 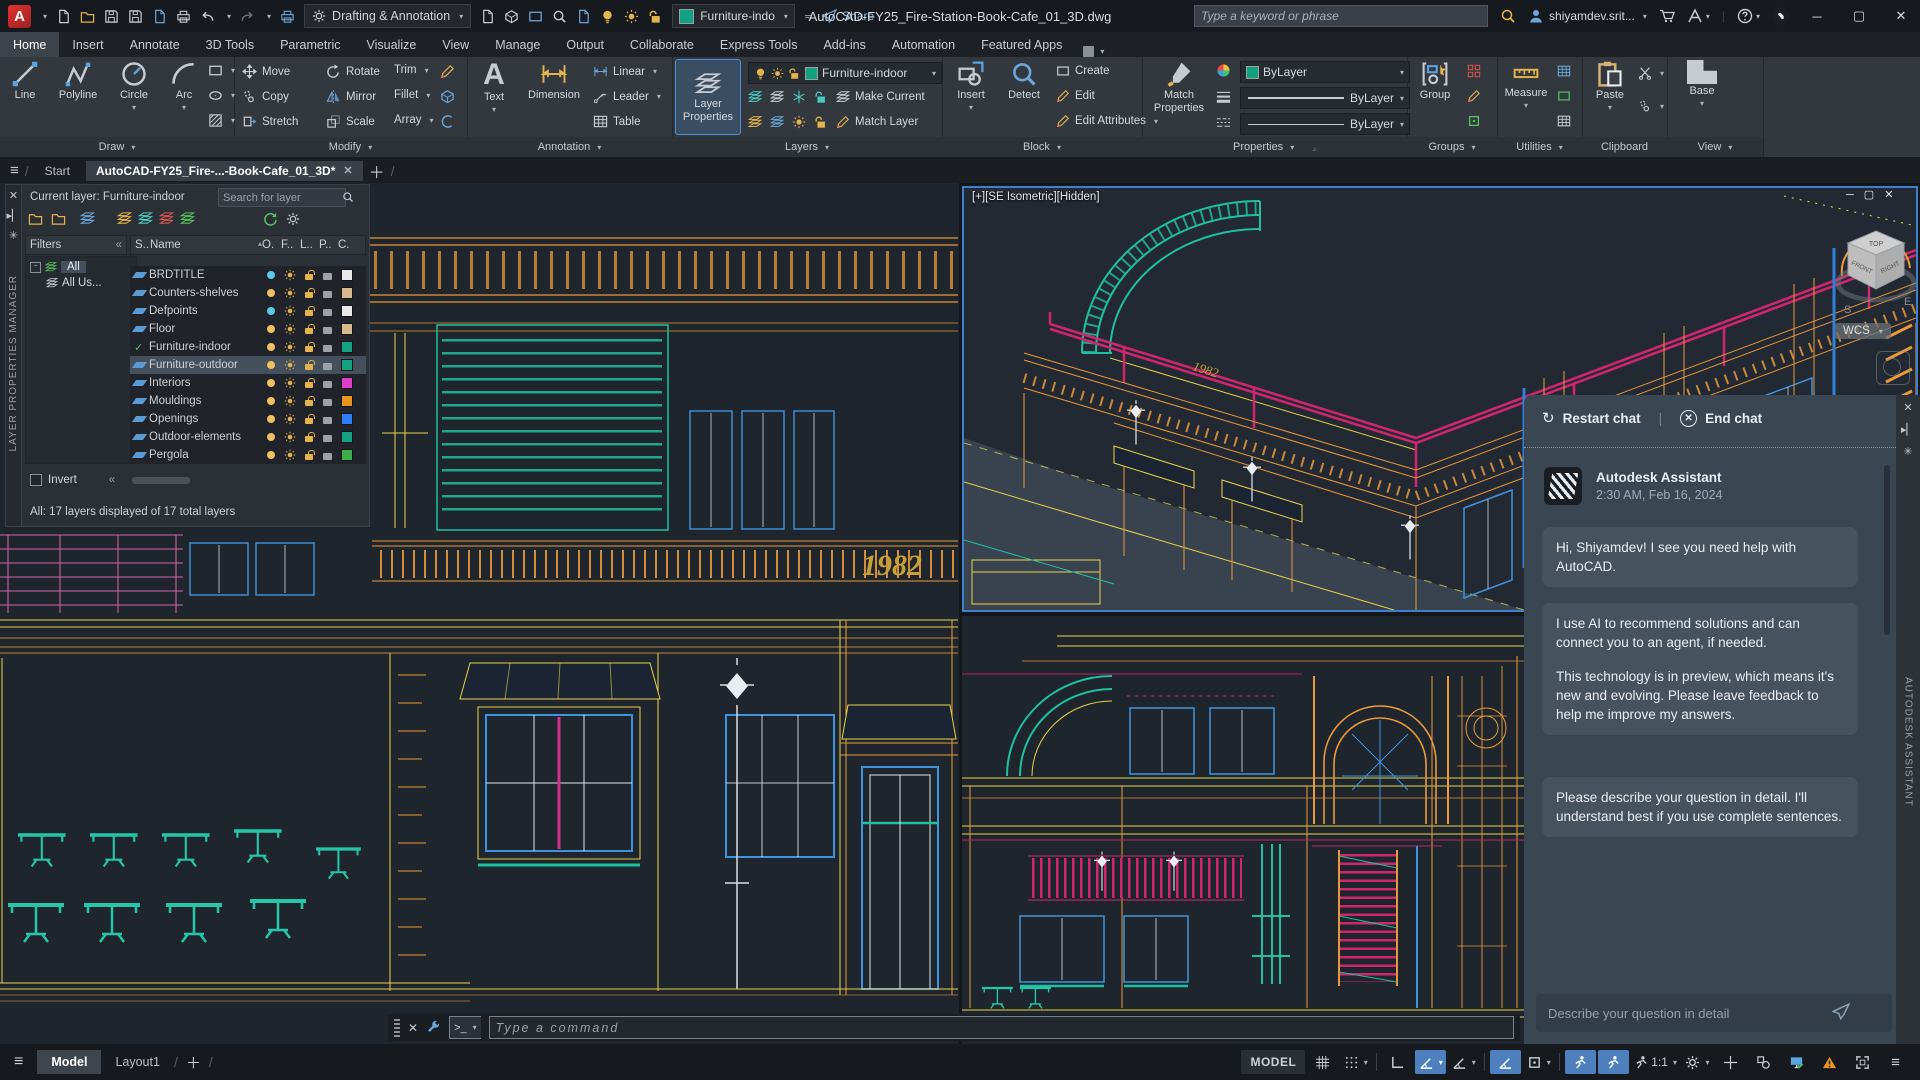 What do you see at coordinates (1901, 16) in the screenshot?
I see `close-button: ✕` at bounding box center [1901, 16].